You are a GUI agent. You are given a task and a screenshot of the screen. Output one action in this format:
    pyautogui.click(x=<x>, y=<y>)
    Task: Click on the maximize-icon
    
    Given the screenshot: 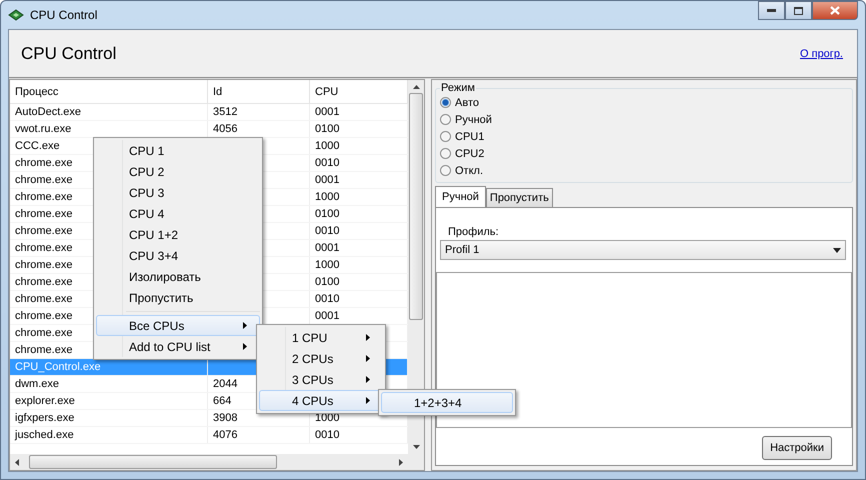 What is the action you would take?
    pyautogui.click(x=798, y=10)
    